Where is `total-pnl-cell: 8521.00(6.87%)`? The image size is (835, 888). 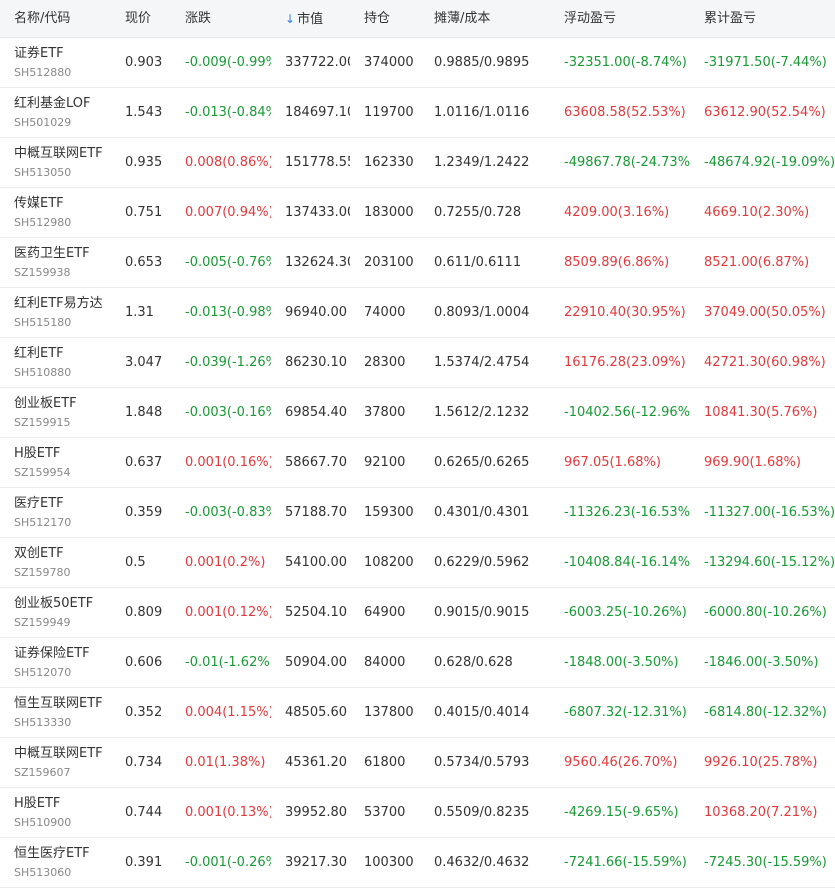 total-pnl-cell: 8521.00(6.87%) is located at coordinates (757, 262).